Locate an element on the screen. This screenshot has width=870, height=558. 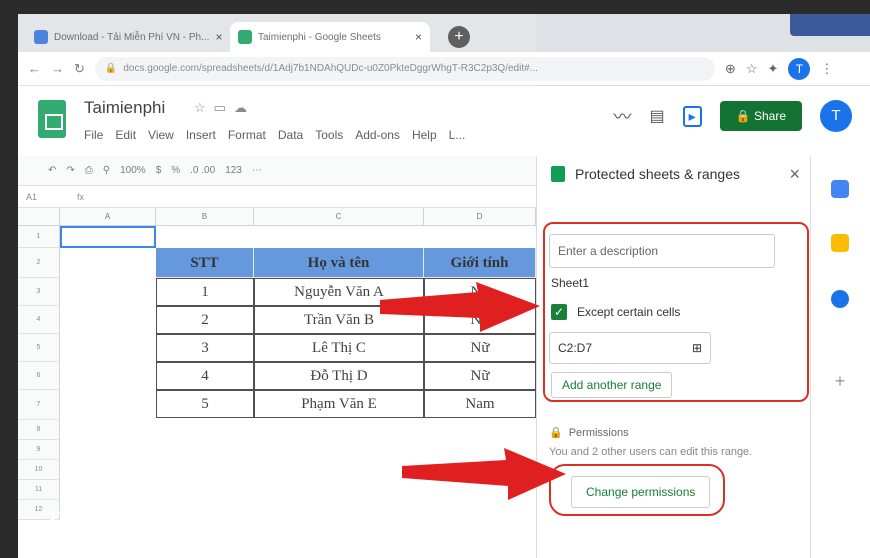
table-header-cell: Giới tính is located at coordinates (480, 263).